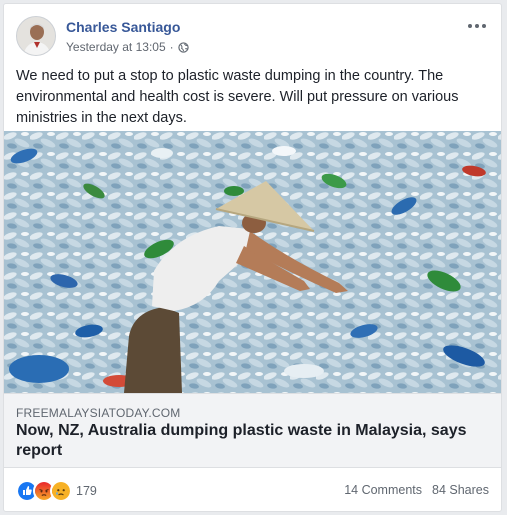  Describe the element at coordinates (86, 491) in the screenshot. I see `reaction-count: 179` at that location.